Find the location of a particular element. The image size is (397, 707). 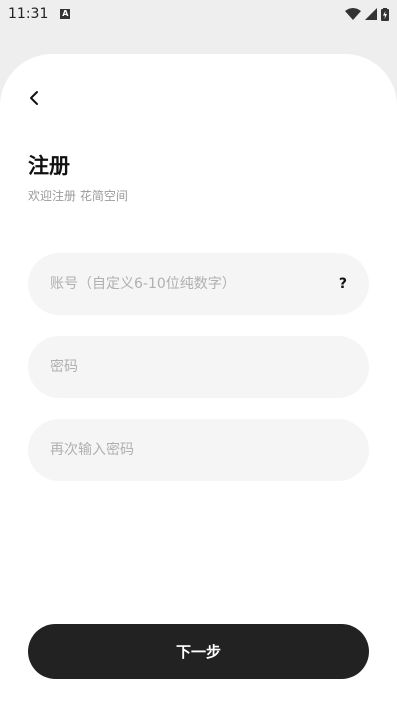

chevron-left-icon is located at coordinates (34, 98).